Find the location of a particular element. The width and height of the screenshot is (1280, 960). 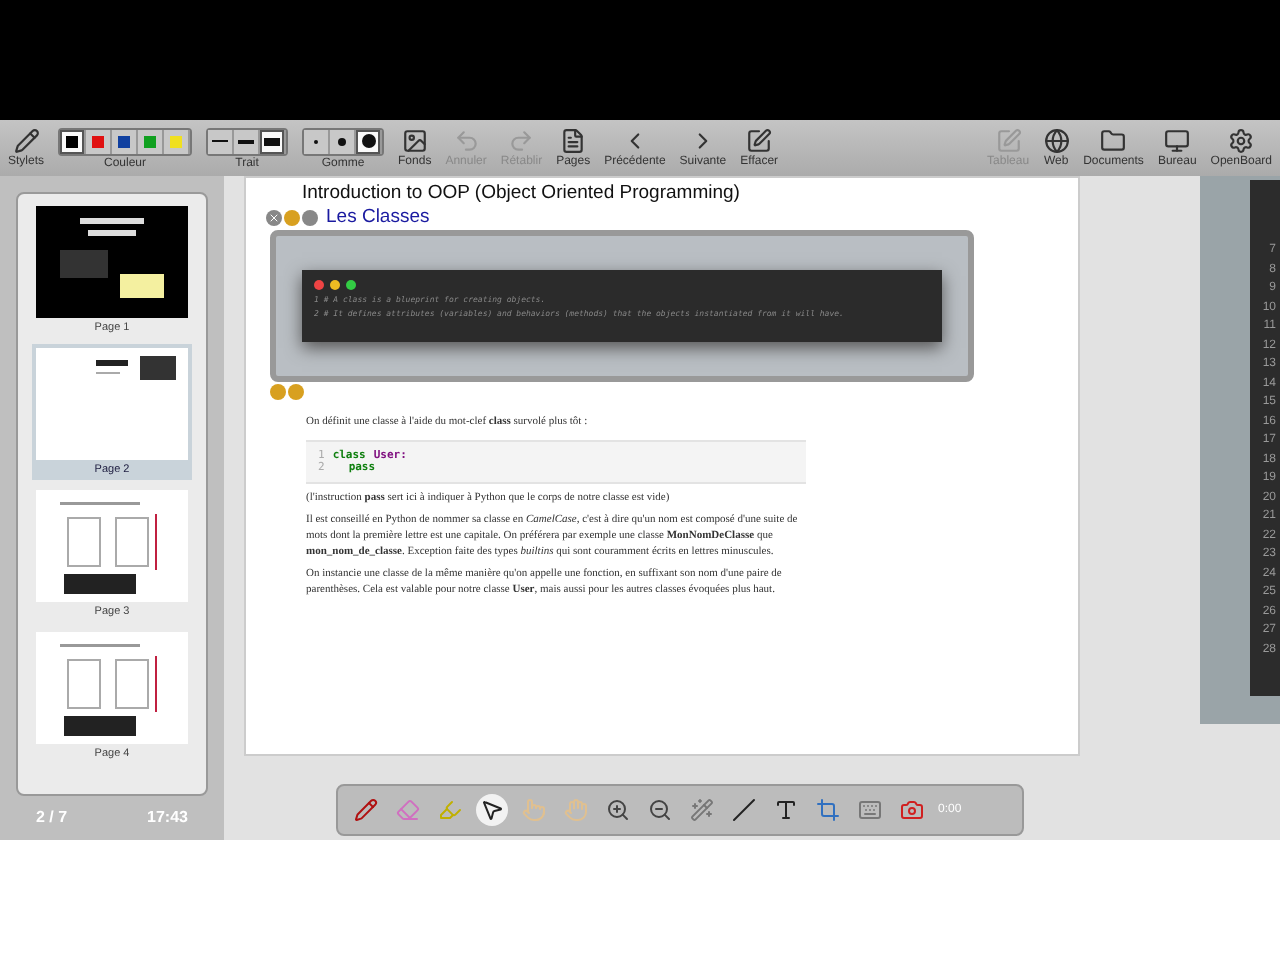

redo-icon is located at coordinates (521, 141).